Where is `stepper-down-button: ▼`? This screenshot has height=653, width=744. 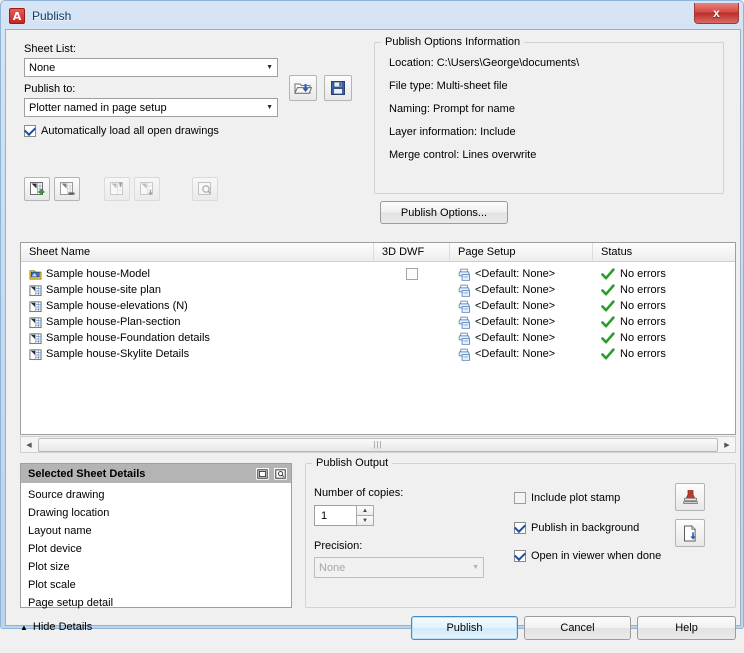
stepper-down-button: ▼ is located at coordinates (365, 520).